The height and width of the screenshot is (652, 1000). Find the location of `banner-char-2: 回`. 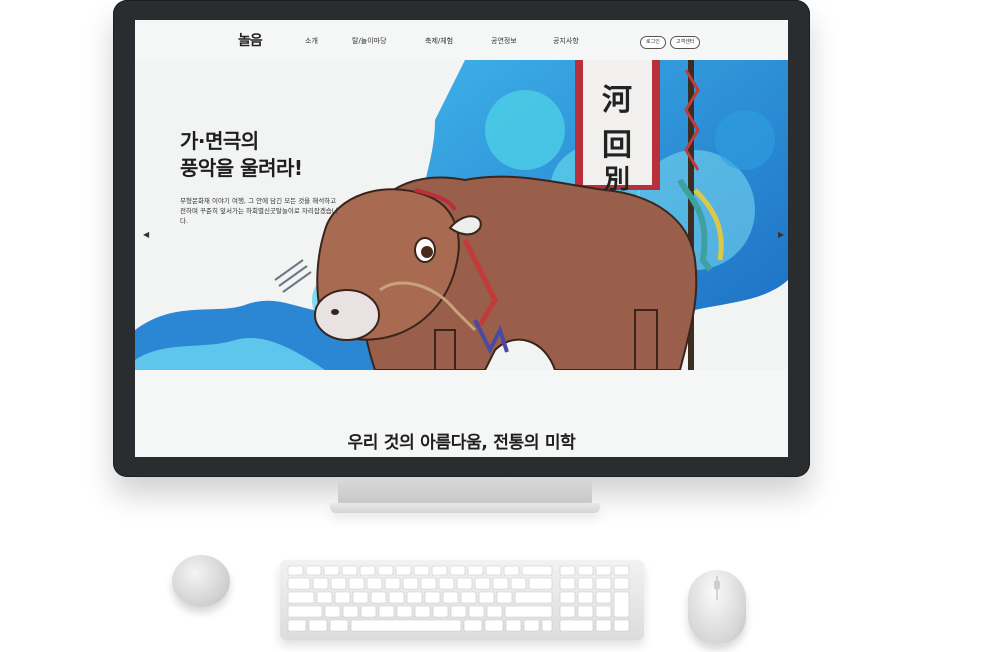

banner-char-2: 回 is located at coordinates (617, 145).